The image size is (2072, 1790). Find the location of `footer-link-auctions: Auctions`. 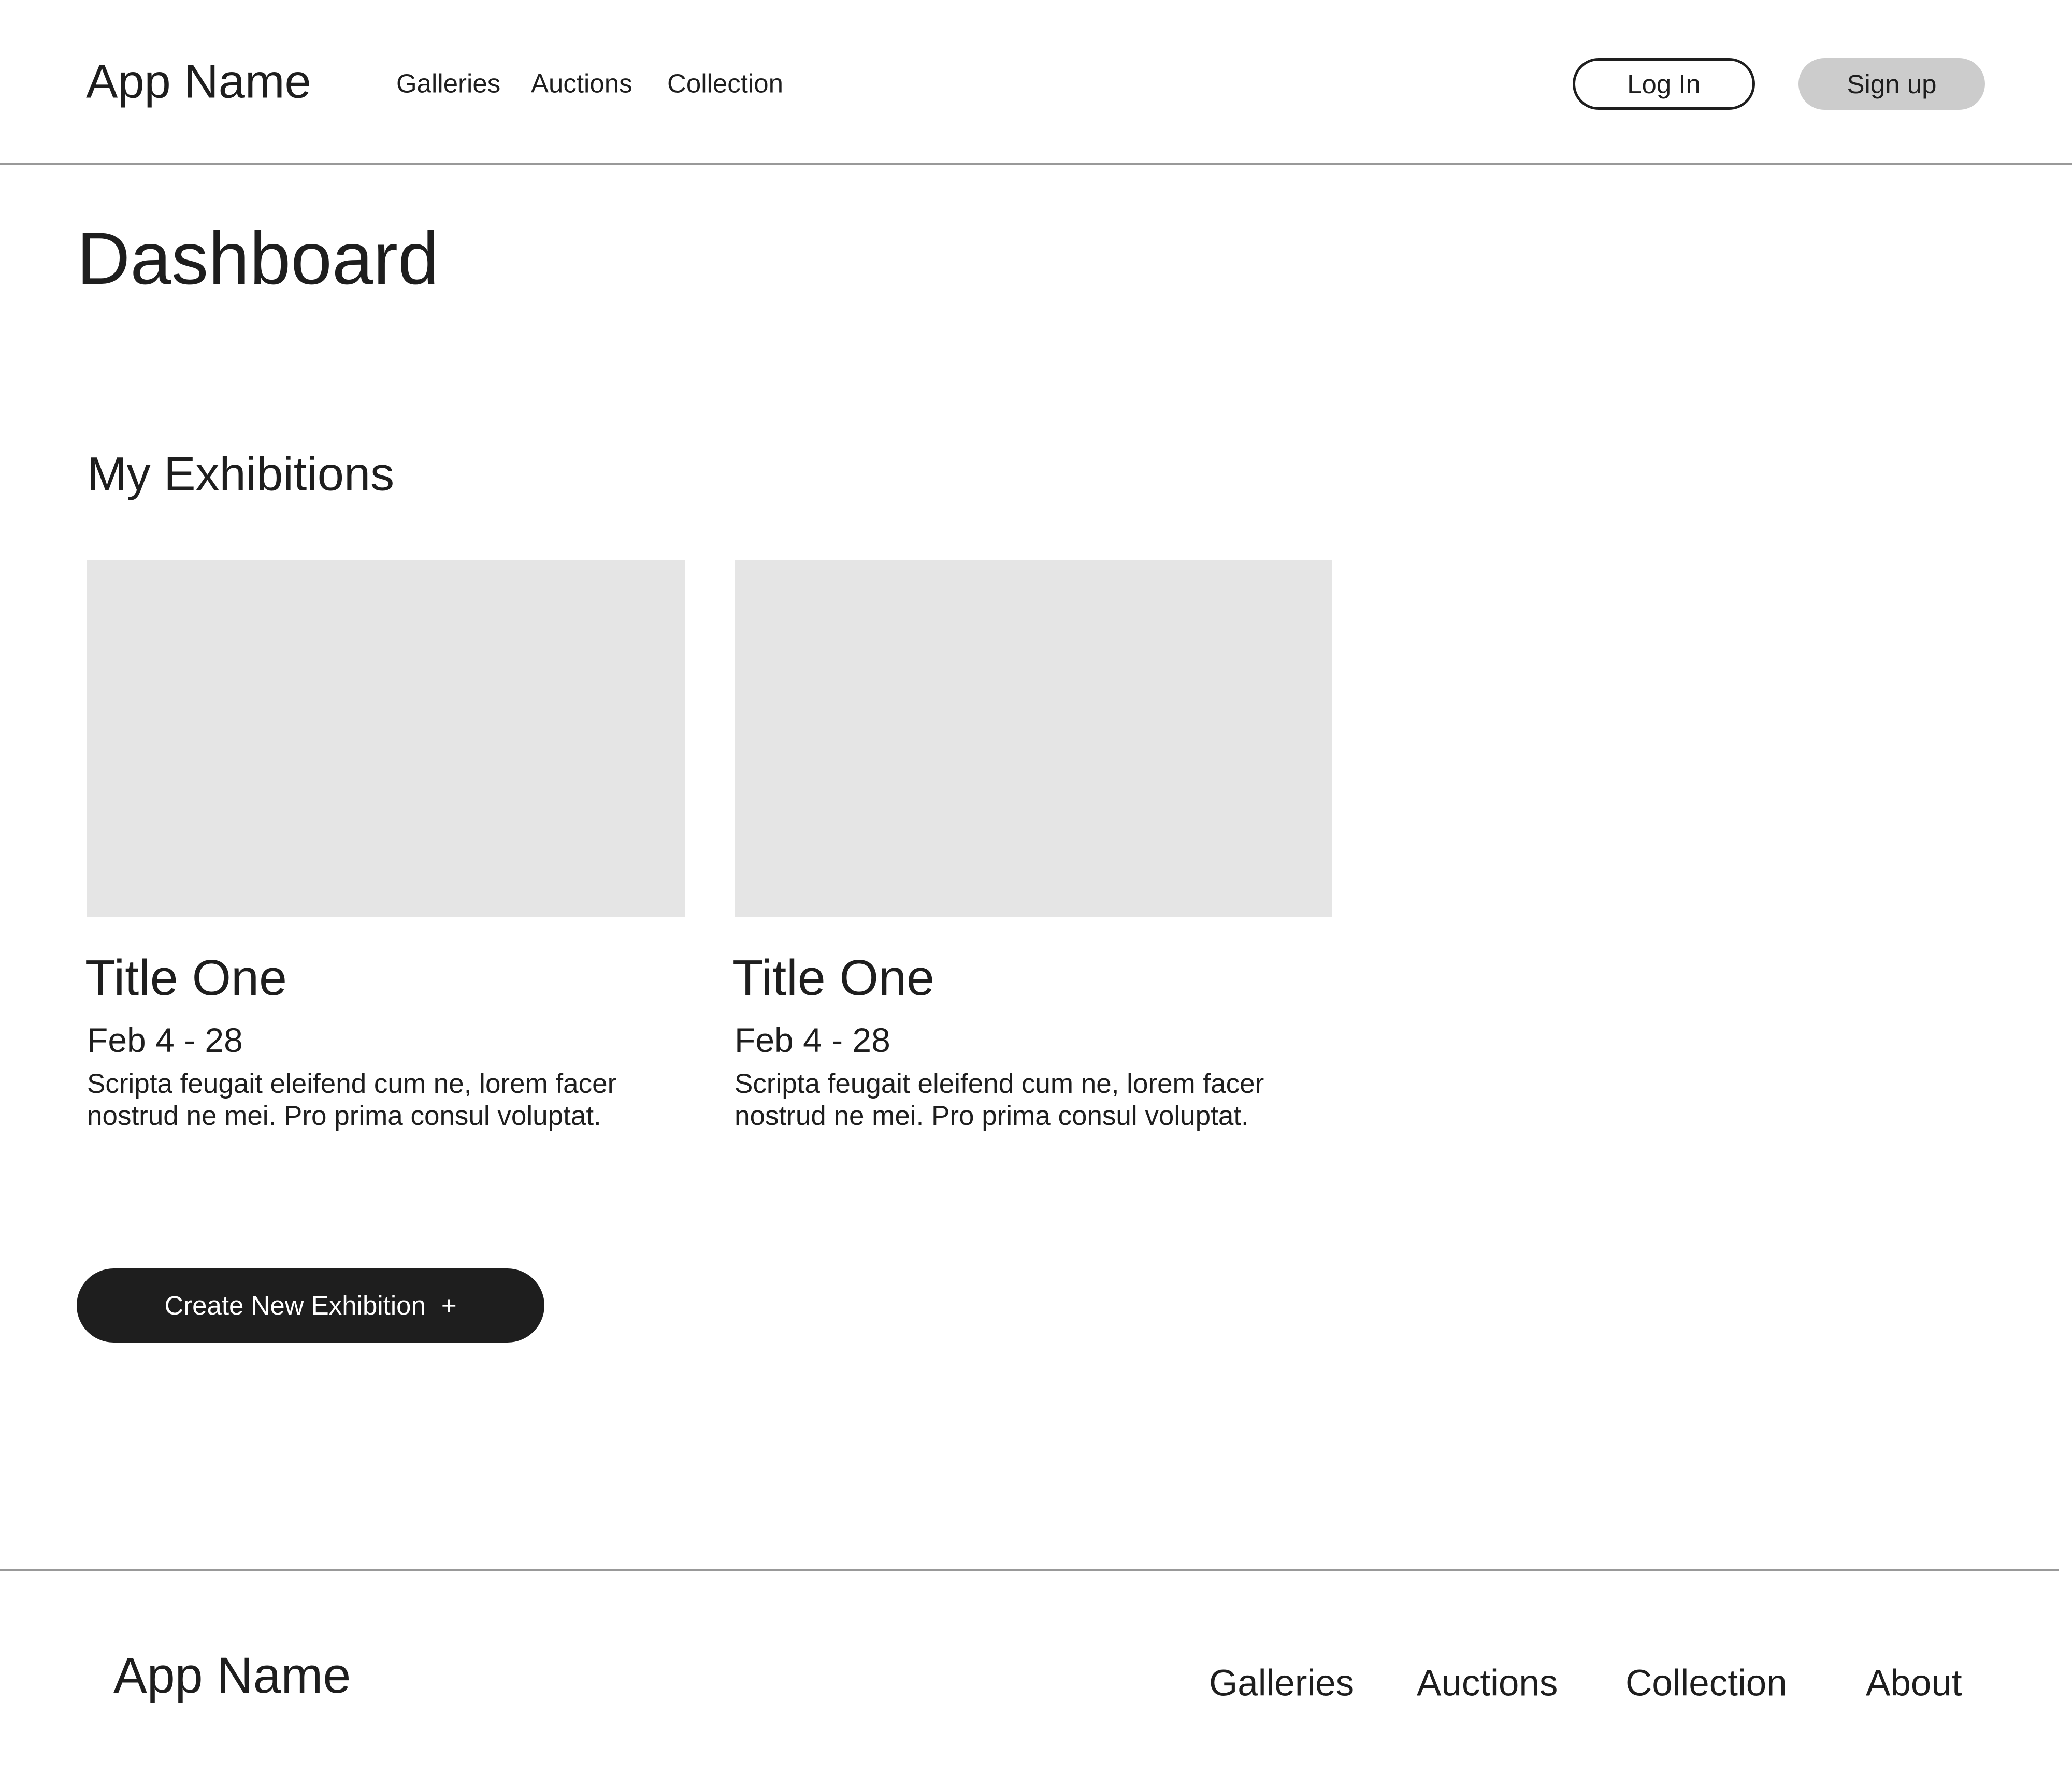

footer-link-auctions: Auctions is located at coordinates (1487, 1684).